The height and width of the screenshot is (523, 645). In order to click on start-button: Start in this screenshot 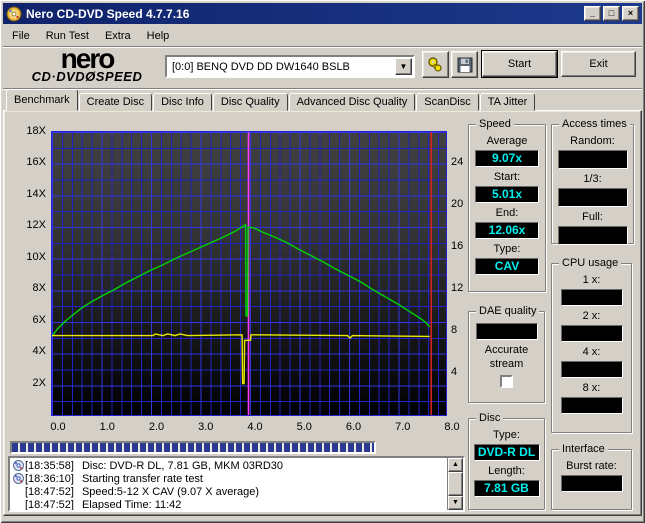, I will do `click(519, 64)`.